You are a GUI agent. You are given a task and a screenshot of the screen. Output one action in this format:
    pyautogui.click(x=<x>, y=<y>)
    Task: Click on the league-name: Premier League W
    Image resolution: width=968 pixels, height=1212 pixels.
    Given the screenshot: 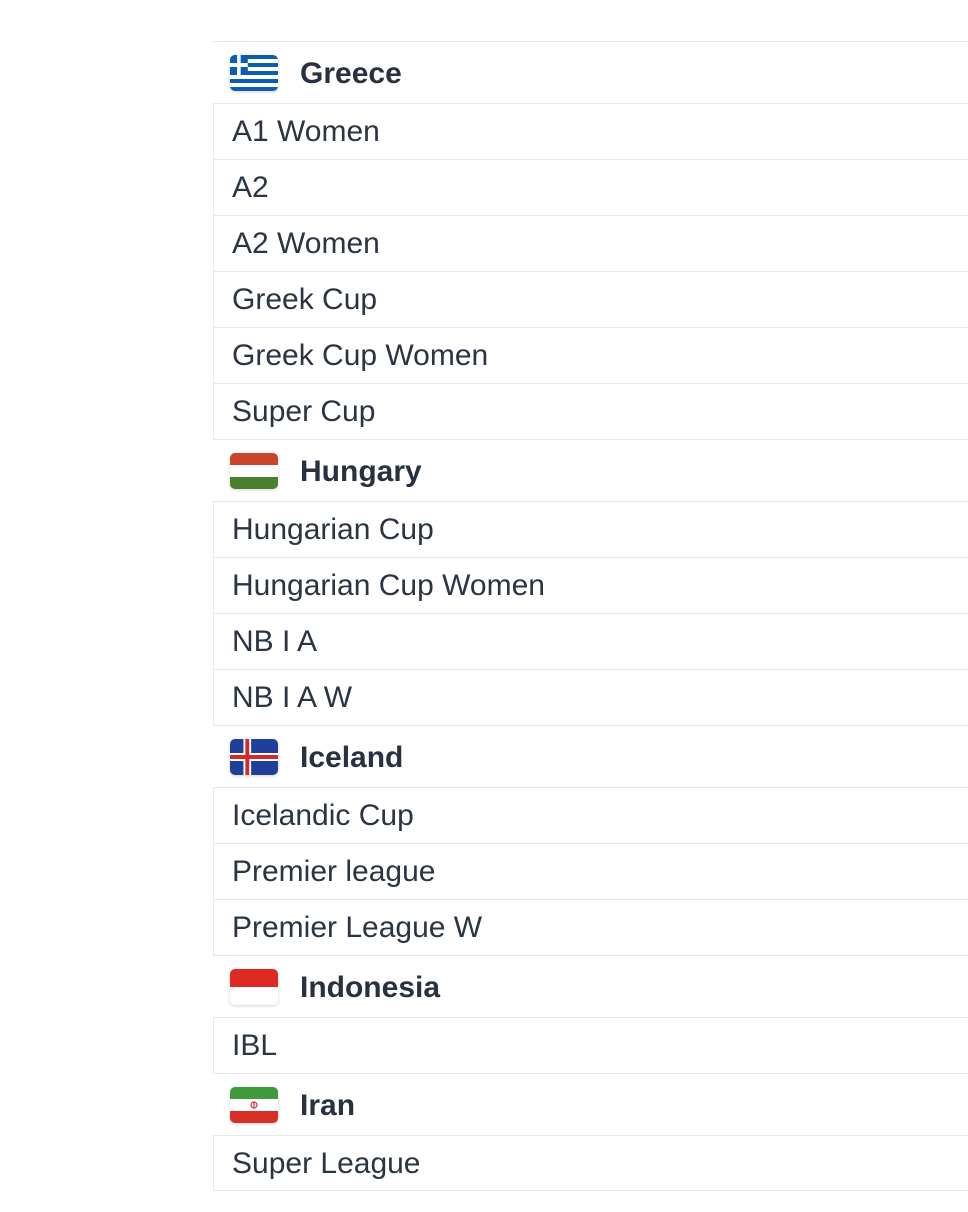 What is the action you would take?
    pyautogui.click(x=357, y=927)
    